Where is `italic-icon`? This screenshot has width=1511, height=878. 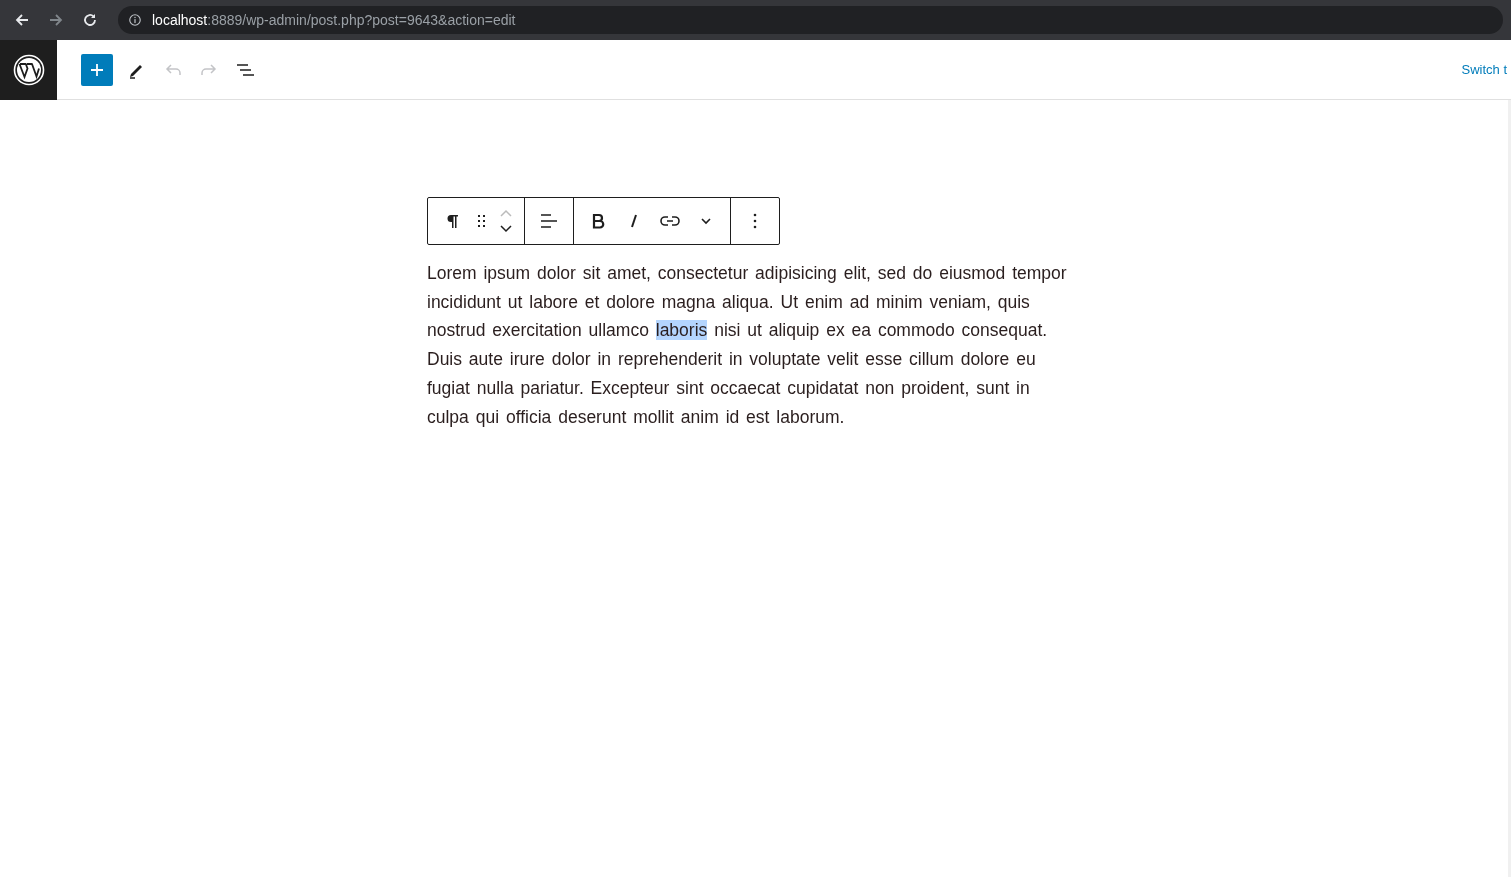 italic-icon is located at coordinates (634, 221).